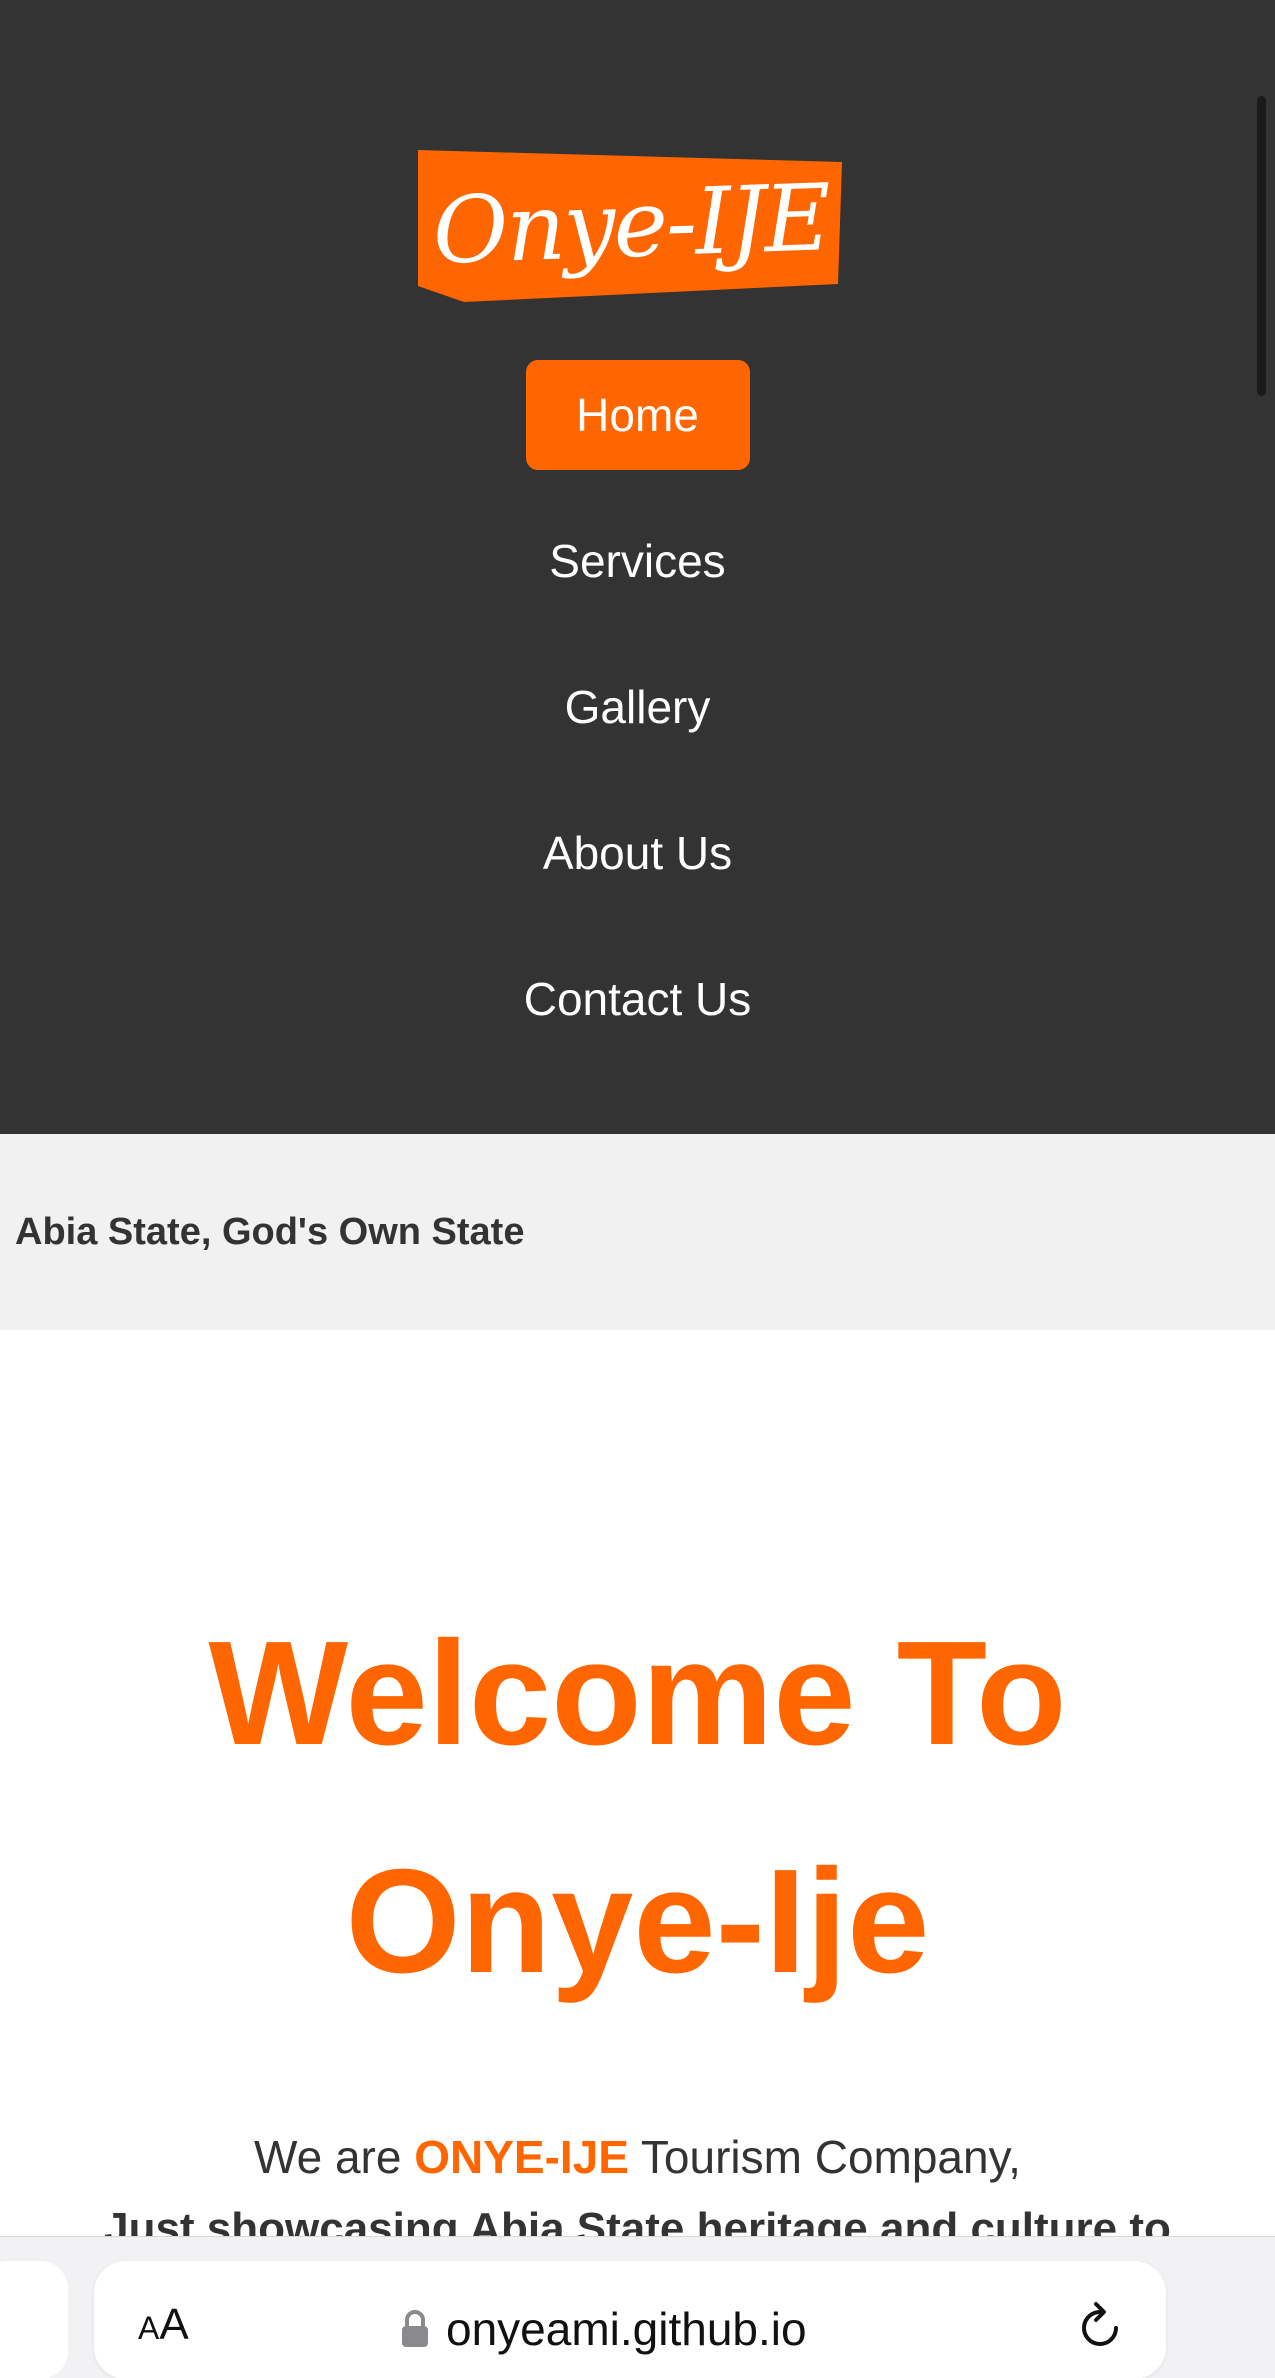 This screenshot has height=2378, width=1275. Describe the element at coordinates (637, 1693) in the screenshot. I see `welcome-line-1: Welcome To` at that location.